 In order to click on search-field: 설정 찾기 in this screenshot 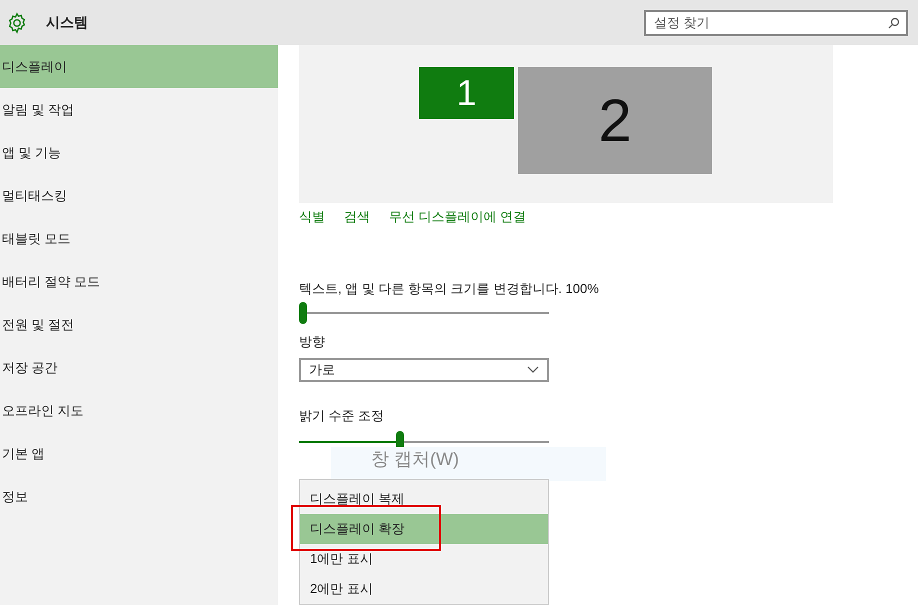, I will do `click(776, 23)`.